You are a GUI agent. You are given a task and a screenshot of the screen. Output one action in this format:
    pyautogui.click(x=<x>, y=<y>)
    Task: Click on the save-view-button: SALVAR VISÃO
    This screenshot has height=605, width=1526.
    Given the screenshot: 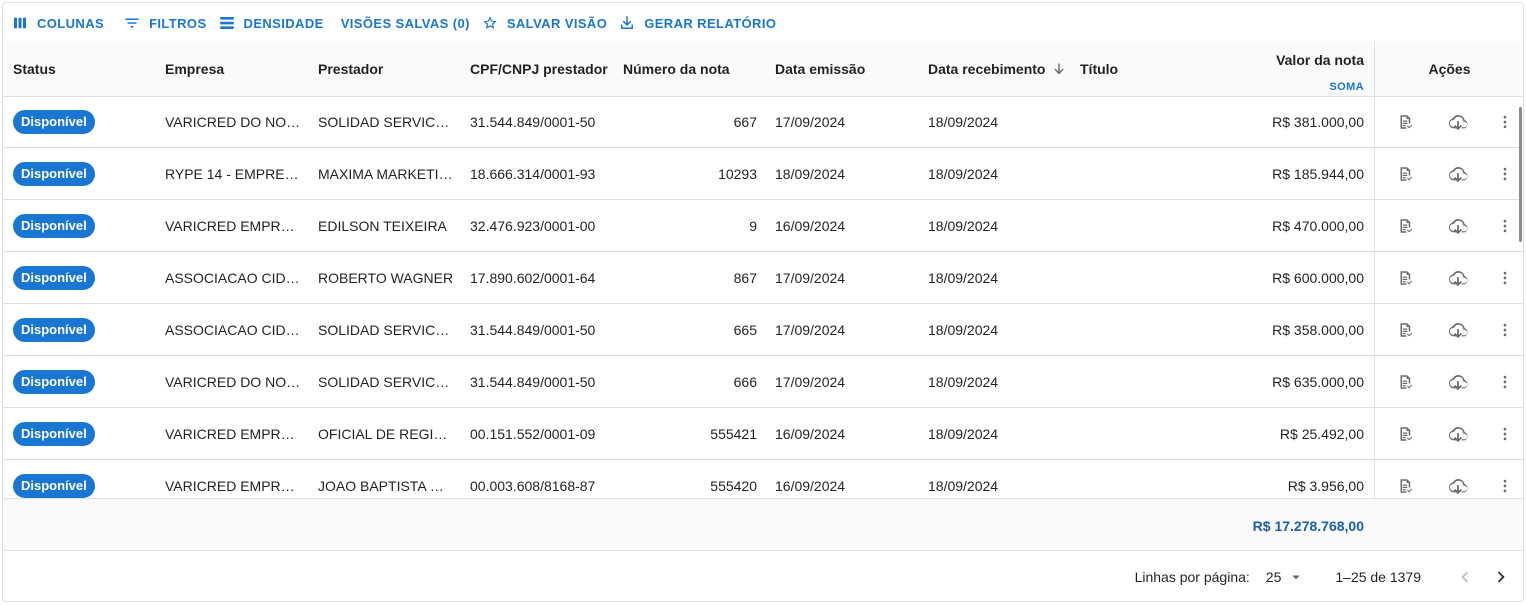 What is the action you would take?
    pyautogui.click(x=547, y=23)
    